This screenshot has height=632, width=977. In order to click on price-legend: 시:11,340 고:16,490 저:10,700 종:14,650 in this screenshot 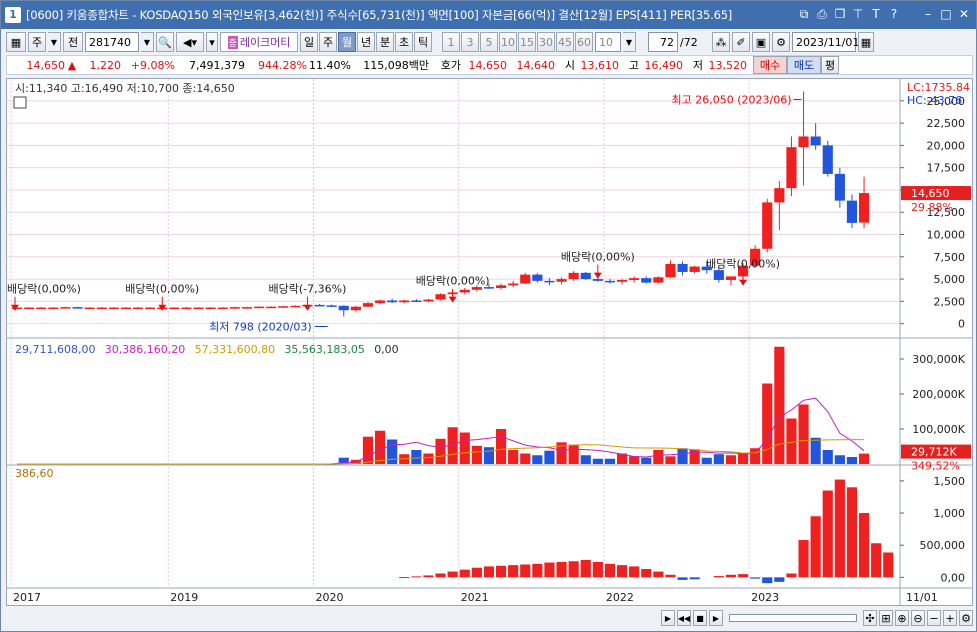, I will do `click(125, 88)`.